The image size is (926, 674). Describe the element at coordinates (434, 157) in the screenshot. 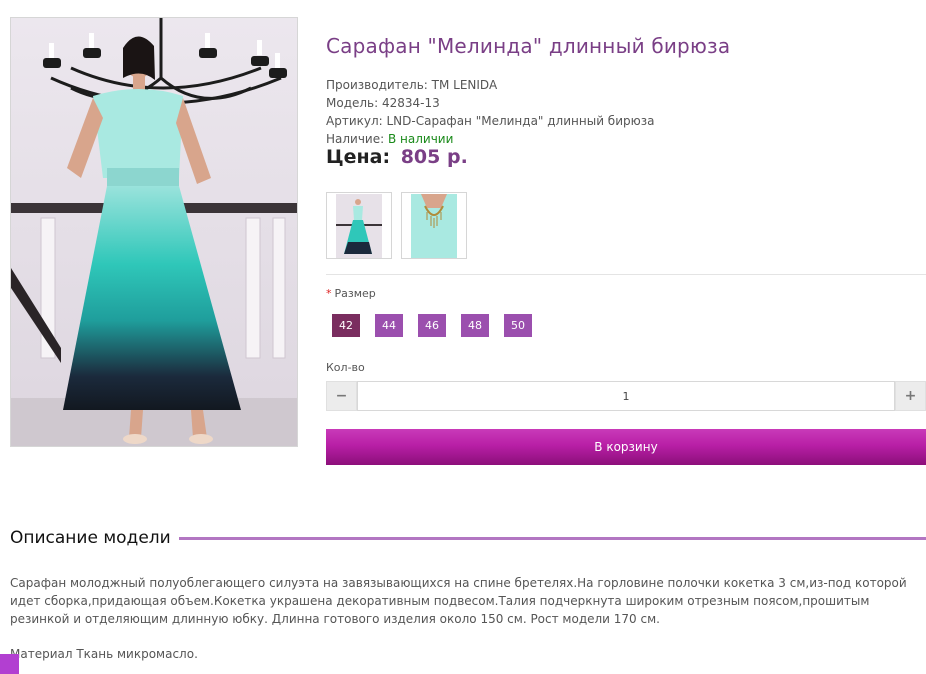

I see `price-value: 805 р.` at that location.